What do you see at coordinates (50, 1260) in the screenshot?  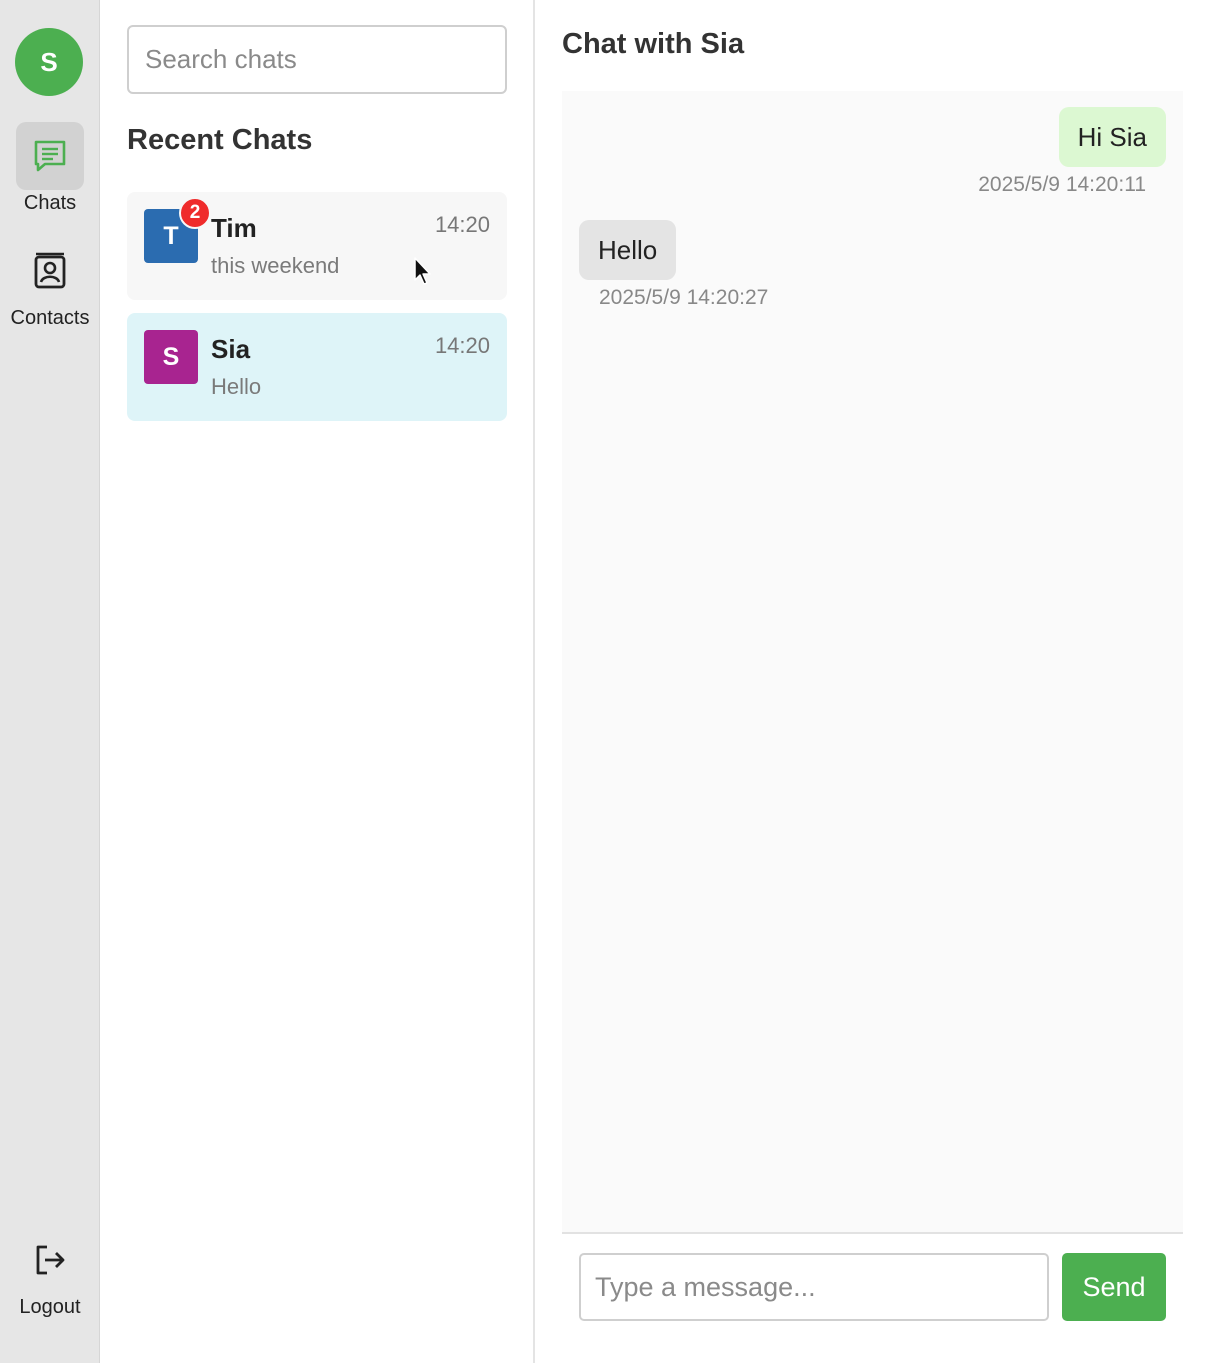 I see `logout-icon` at bounding box center [50, 1260].